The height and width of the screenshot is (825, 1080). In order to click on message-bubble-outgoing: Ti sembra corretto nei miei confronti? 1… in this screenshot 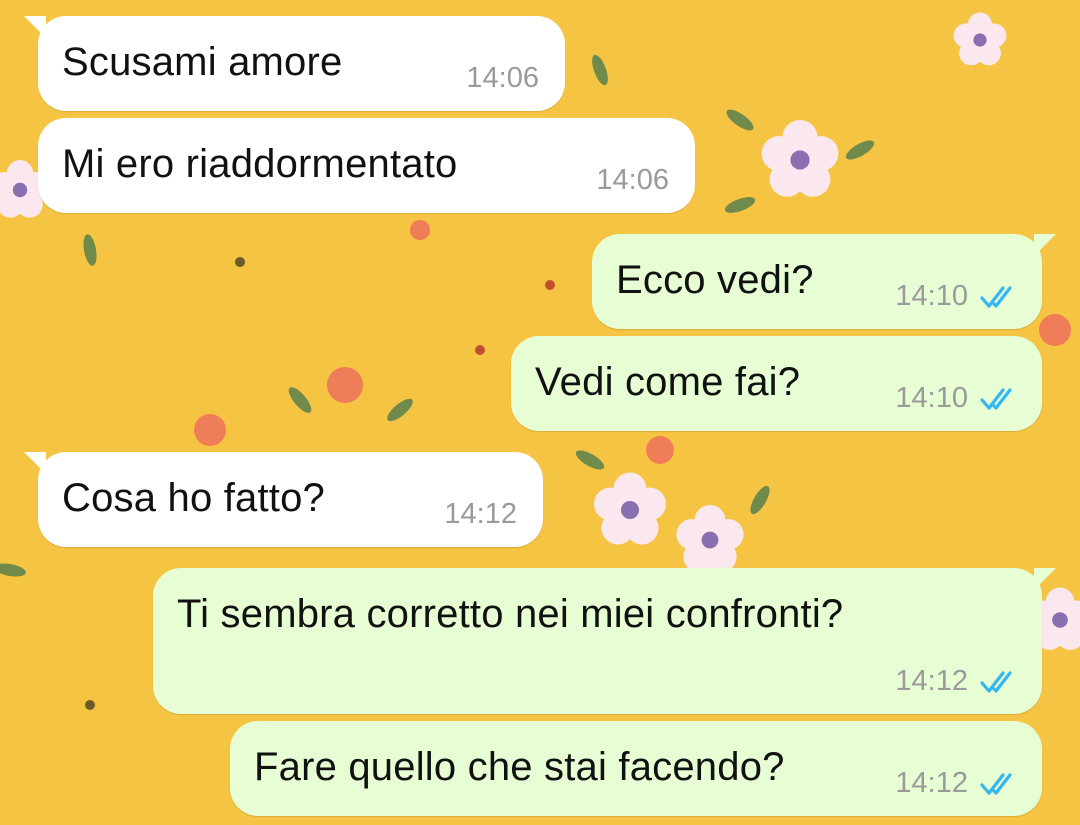, I will do `click(604, 641)`.